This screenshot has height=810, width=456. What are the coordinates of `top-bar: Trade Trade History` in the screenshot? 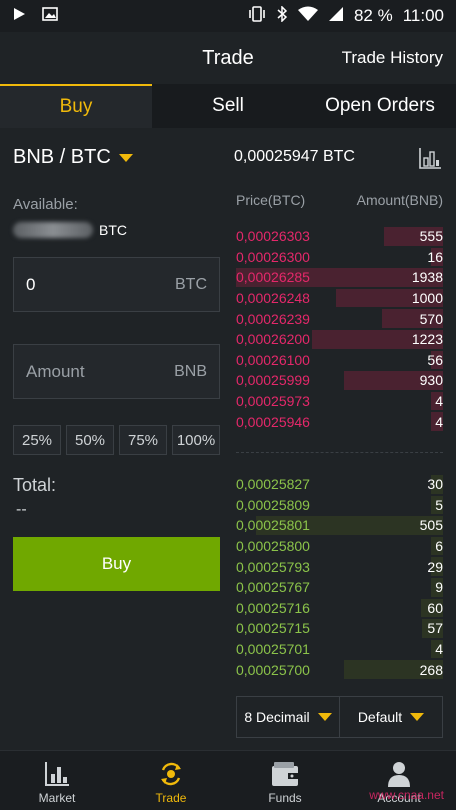 It's located at (228, 58).